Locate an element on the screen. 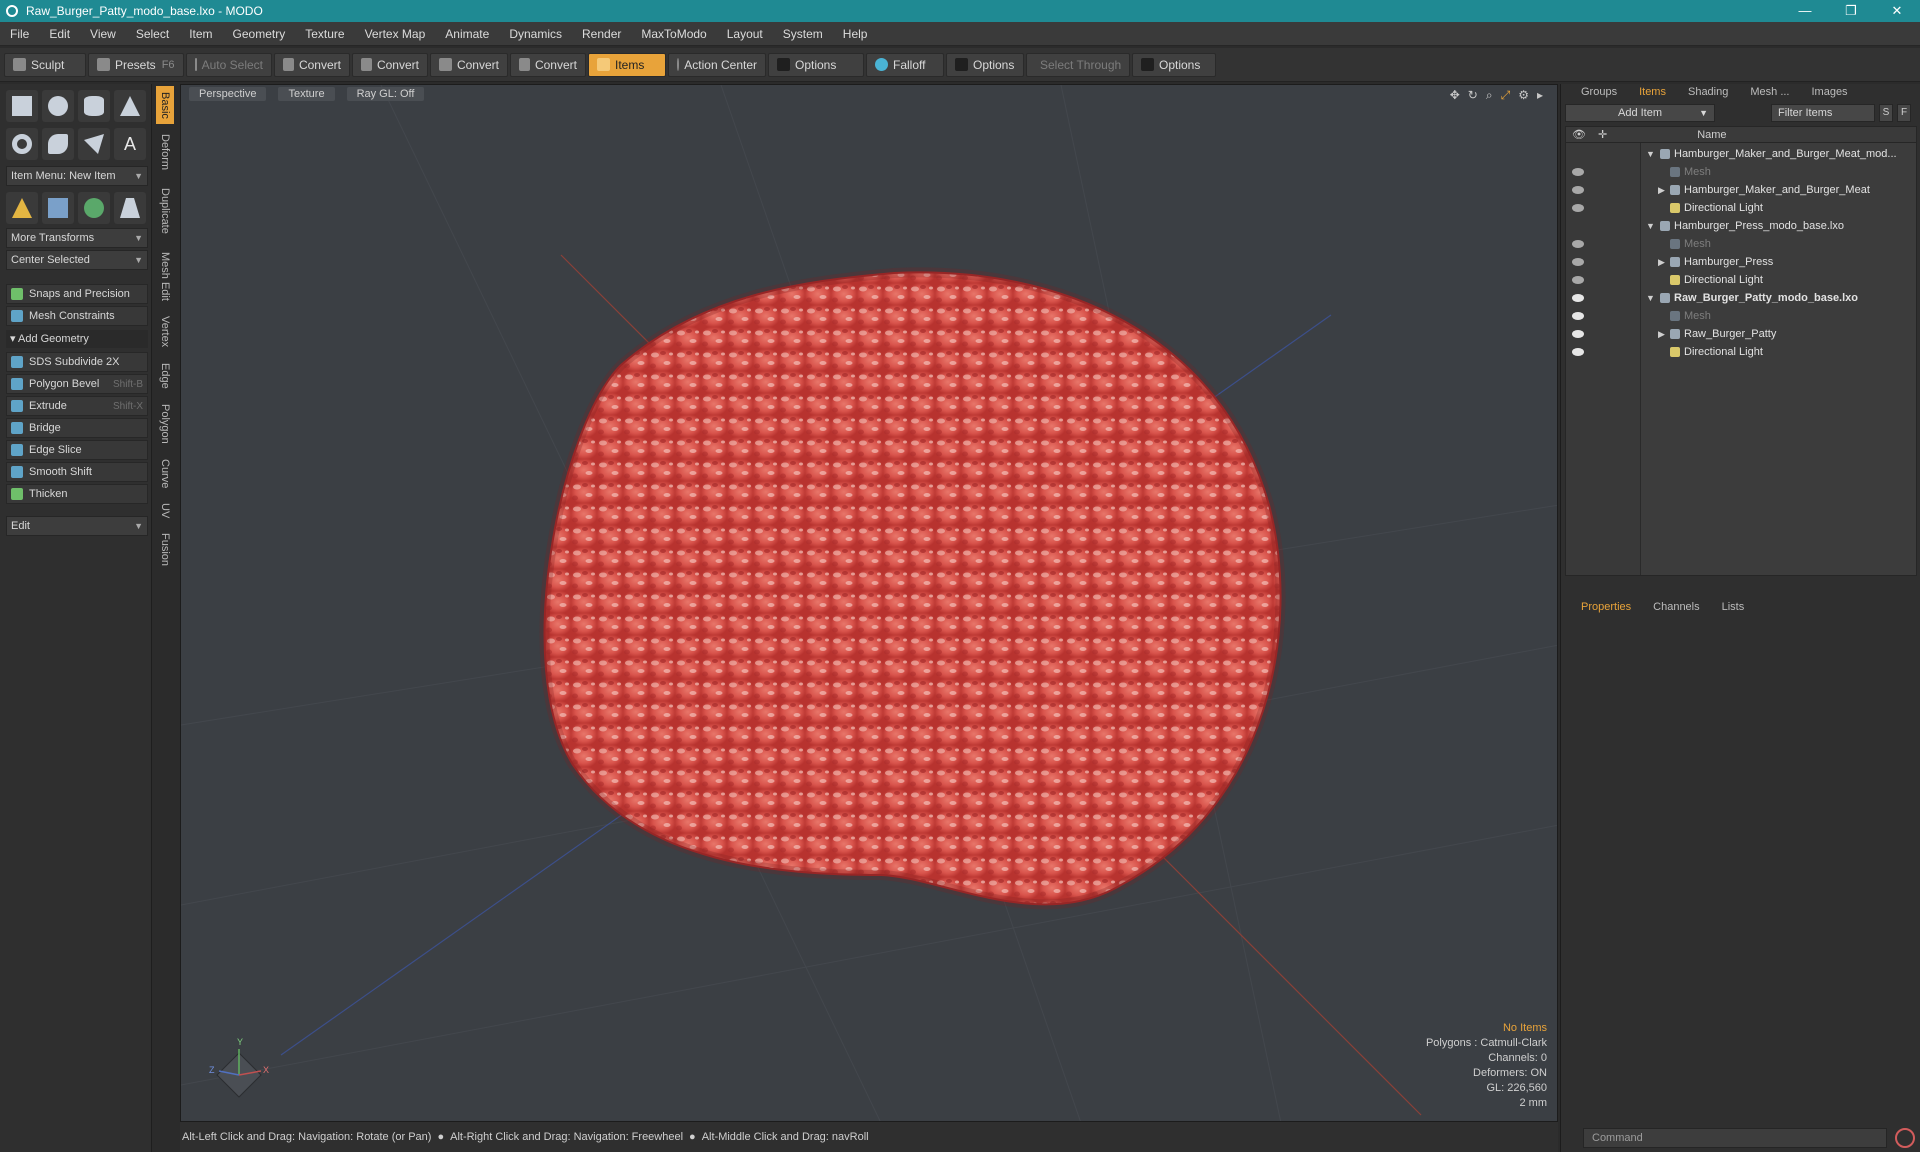  menu-system: System is located at coordinates (803, 34).